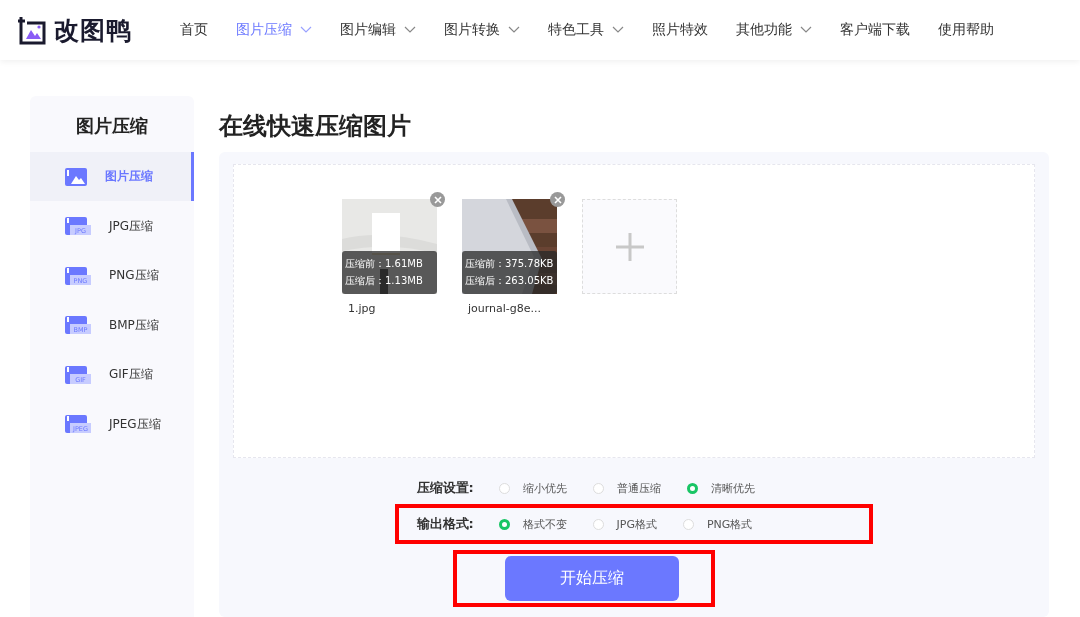  I want to click on nav-link: 客户端下载, so click(875, 30).